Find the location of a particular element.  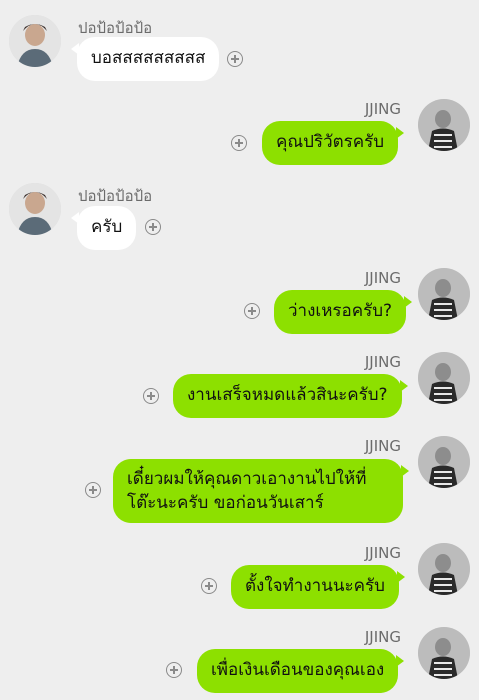

sender-name: ปอป้อป้อป้อ is located at coordinates (115, 196).